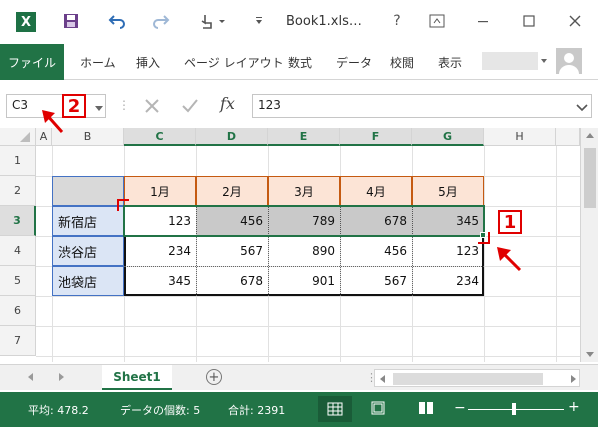  What do you see at coordinates (161, 21) in the screenshot?
I see `redo-icon` at bounding box center [161, 21].